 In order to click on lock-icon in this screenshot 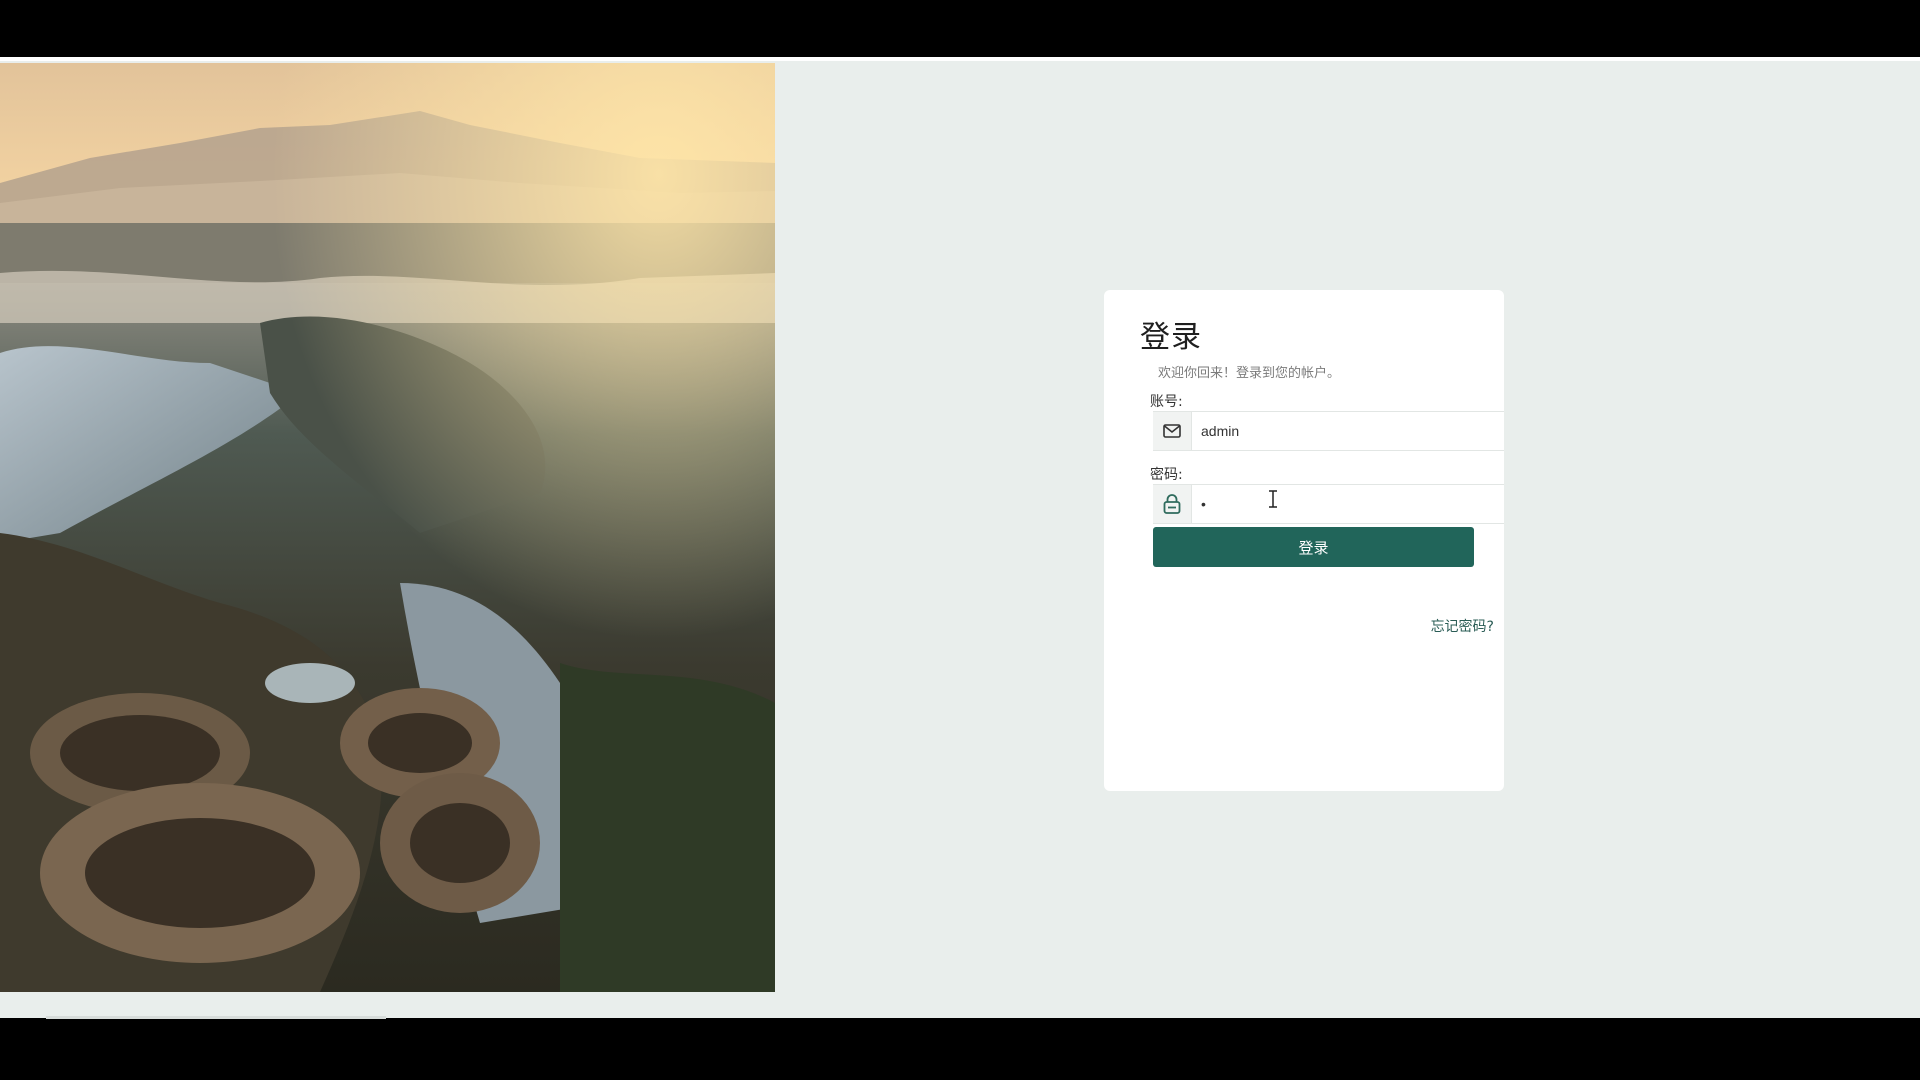, I will do `click(1172, 504)`.